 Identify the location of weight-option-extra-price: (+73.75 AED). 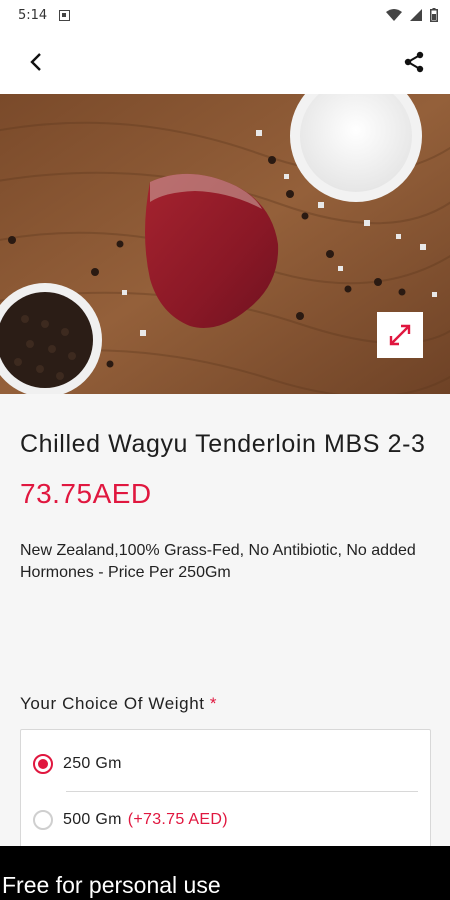
(177, 819).